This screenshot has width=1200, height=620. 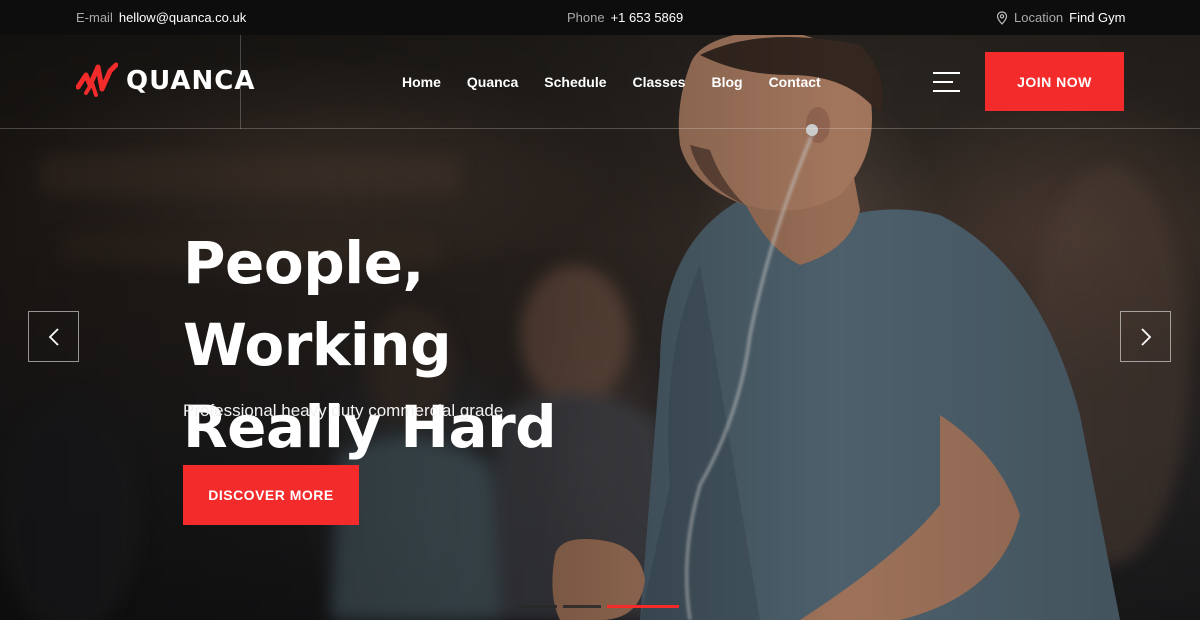 I want to click on slider-next-button, so click(x=1145, y=336).